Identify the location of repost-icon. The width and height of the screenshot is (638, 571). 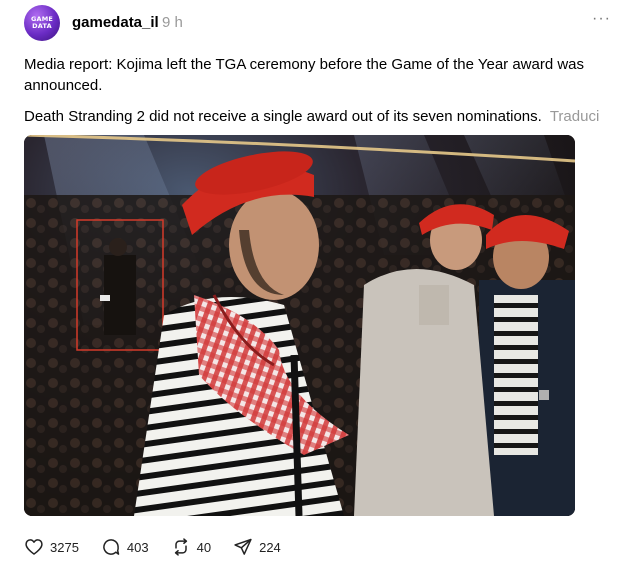
(180, 547).